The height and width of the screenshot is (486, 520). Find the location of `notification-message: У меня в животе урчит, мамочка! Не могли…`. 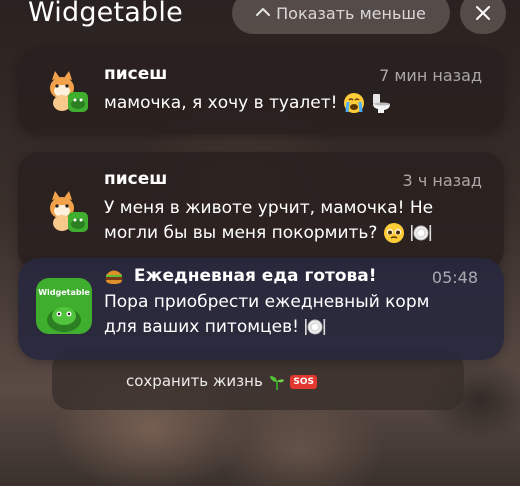

notification-message: У меня в животе урчит, мамочка! Не могли… is located at coordinates (269, 220).